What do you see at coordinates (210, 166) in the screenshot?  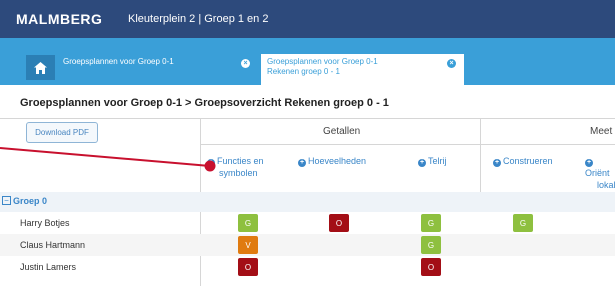 I see `annotation-dot` at bounding box center [210, 166].